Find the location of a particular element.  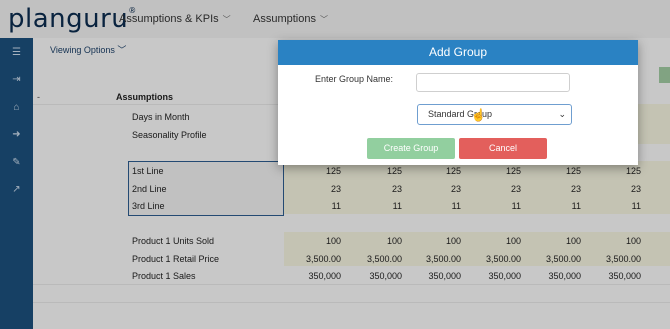

group-name-input is located at coordinates (493, 82).